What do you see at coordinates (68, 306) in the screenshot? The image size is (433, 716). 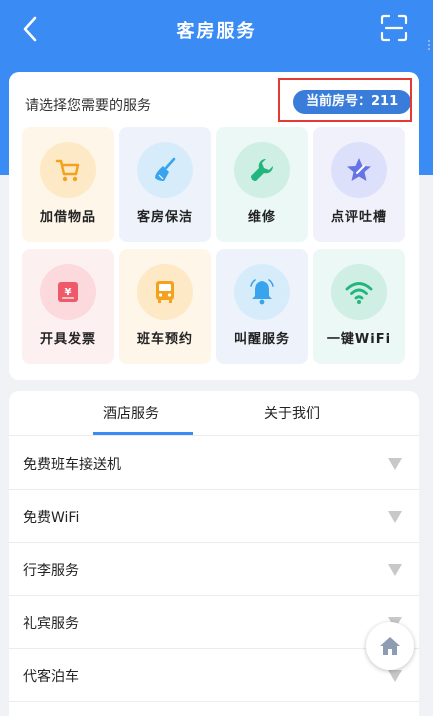 I see `tile-invoice: ¥ 开具发票` at bounding box center [68, 306].